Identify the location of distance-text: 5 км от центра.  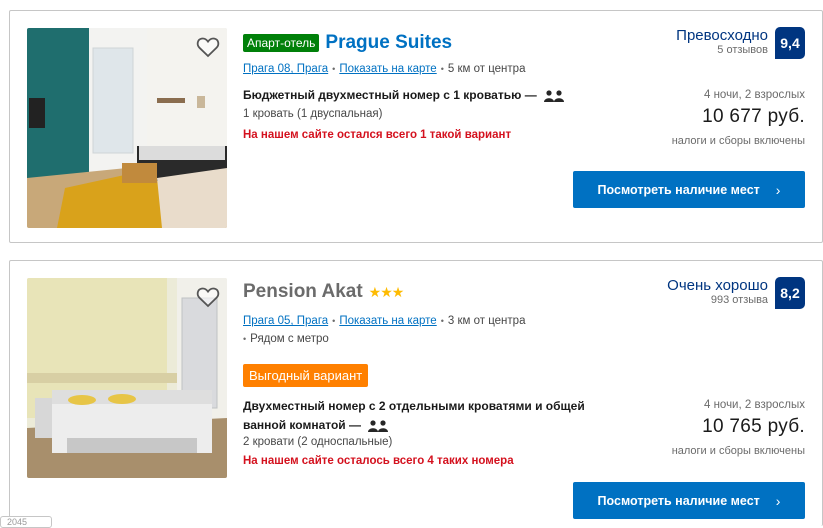
(486, 69).